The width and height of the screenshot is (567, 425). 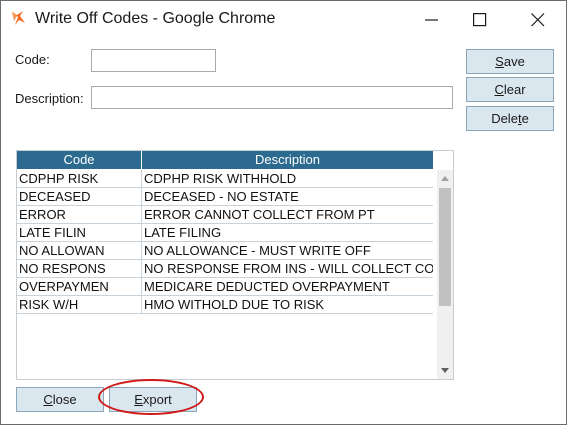 I want to click on save-button: Save, so click(x=510, y=61).